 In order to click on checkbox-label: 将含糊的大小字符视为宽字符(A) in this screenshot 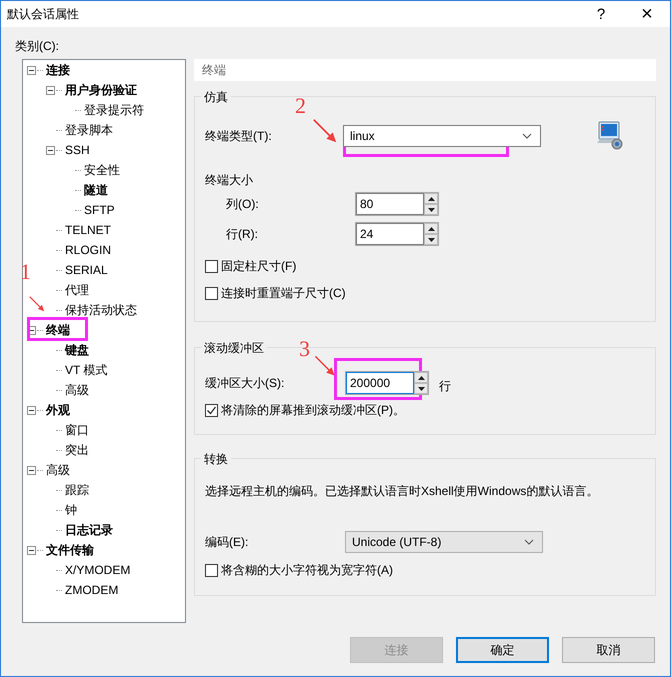, I will do `click(307, 570)`.